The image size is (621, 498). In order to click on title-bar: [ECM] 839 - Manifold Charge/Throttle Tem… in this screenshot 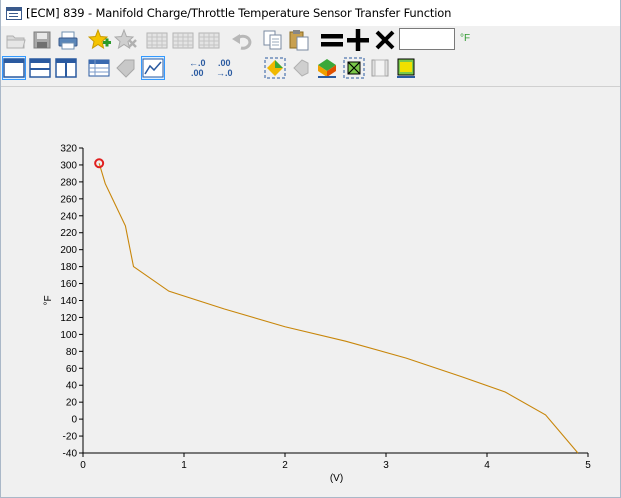, I will do `click(310, 13)`.